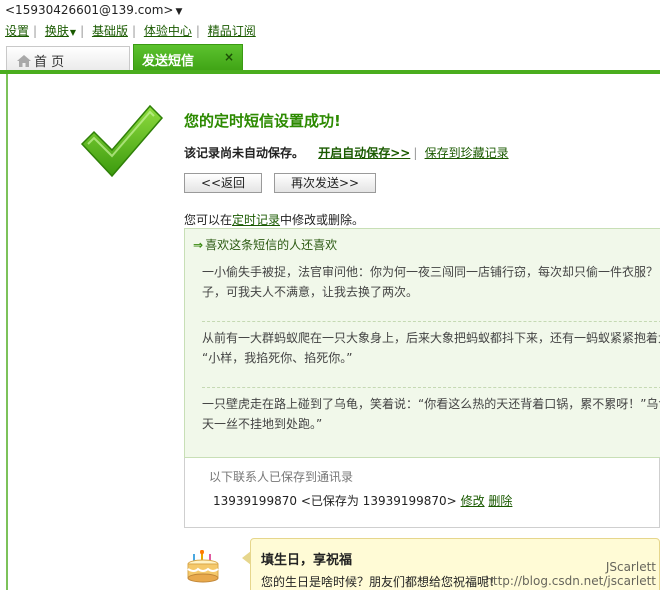 This screenshot has width=660, height=590. Describe the element at coordinates (630, 567) in the screenshot. I see `watermark-author: JScarlett` at that location.